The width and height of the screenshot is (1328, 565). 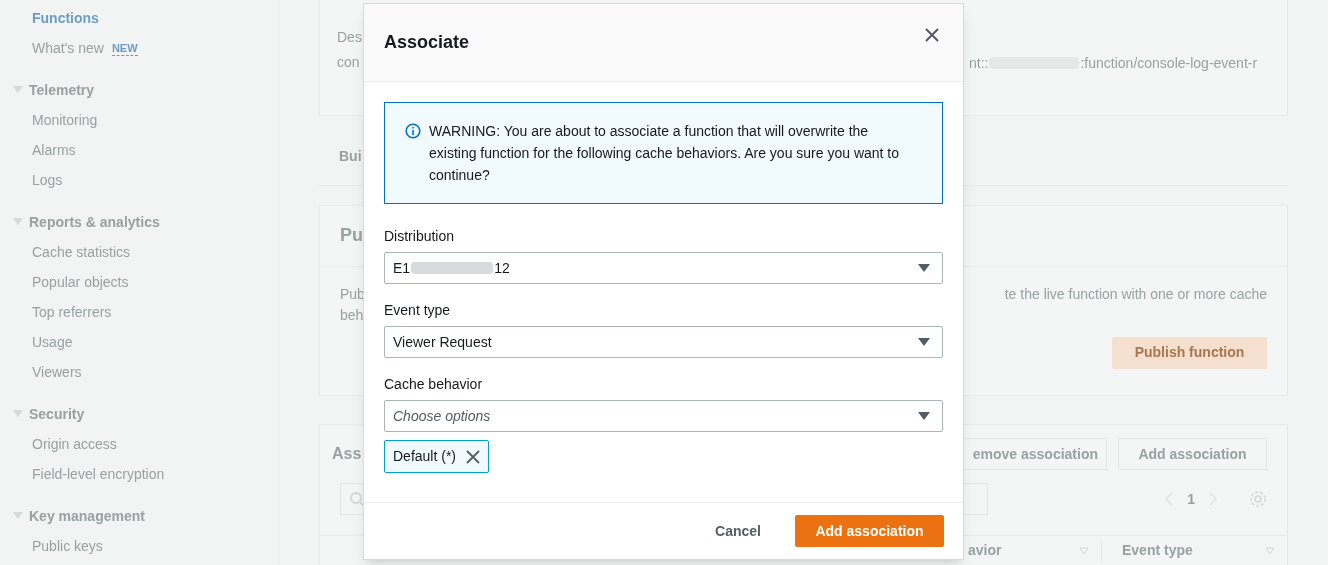 I want to click on field-label: Cache behavior, so click(x=434, y=384).